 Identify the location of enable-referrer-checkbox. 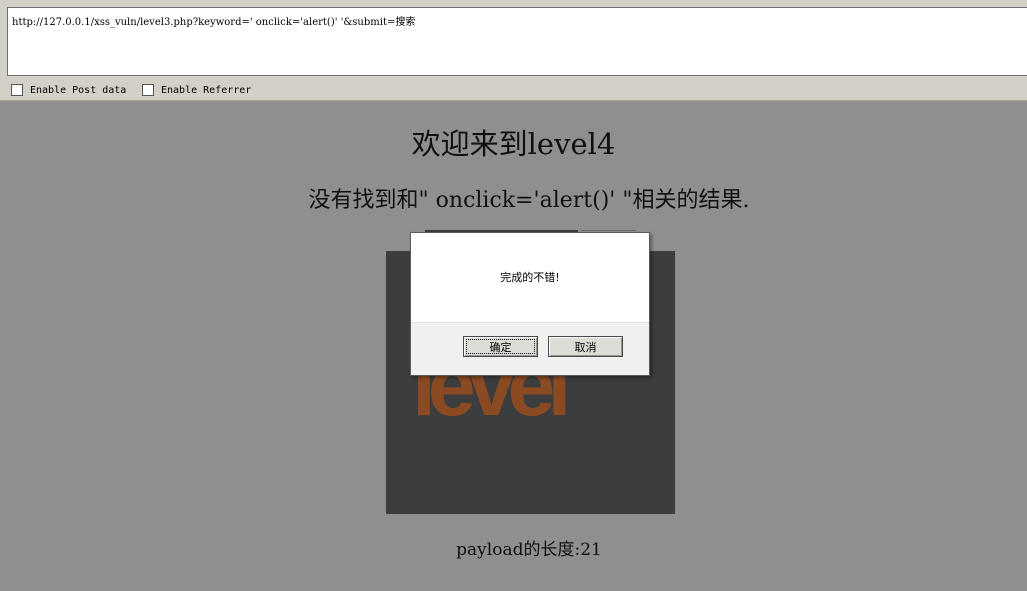
(148, 90).